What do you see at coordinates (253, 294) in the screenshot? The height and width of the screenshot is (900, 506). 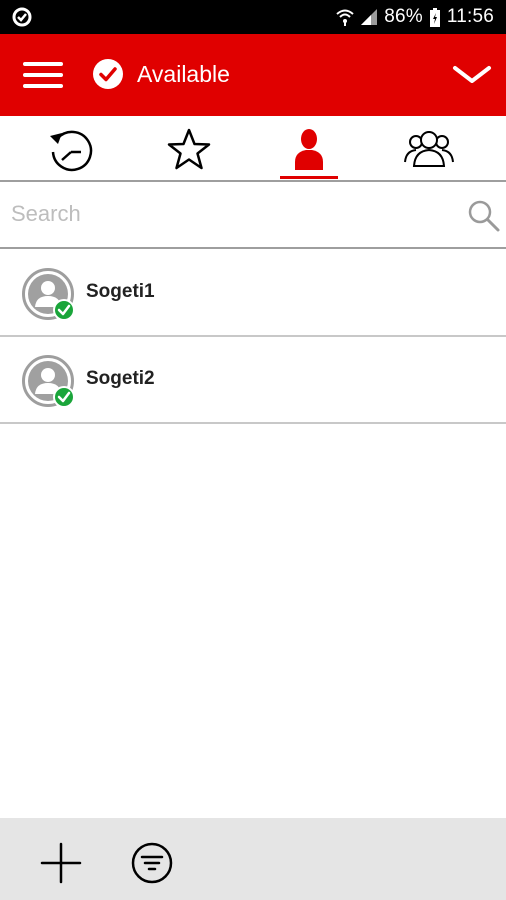 I see `contact-row: Sogeti1` at bounding box center [253, 294].